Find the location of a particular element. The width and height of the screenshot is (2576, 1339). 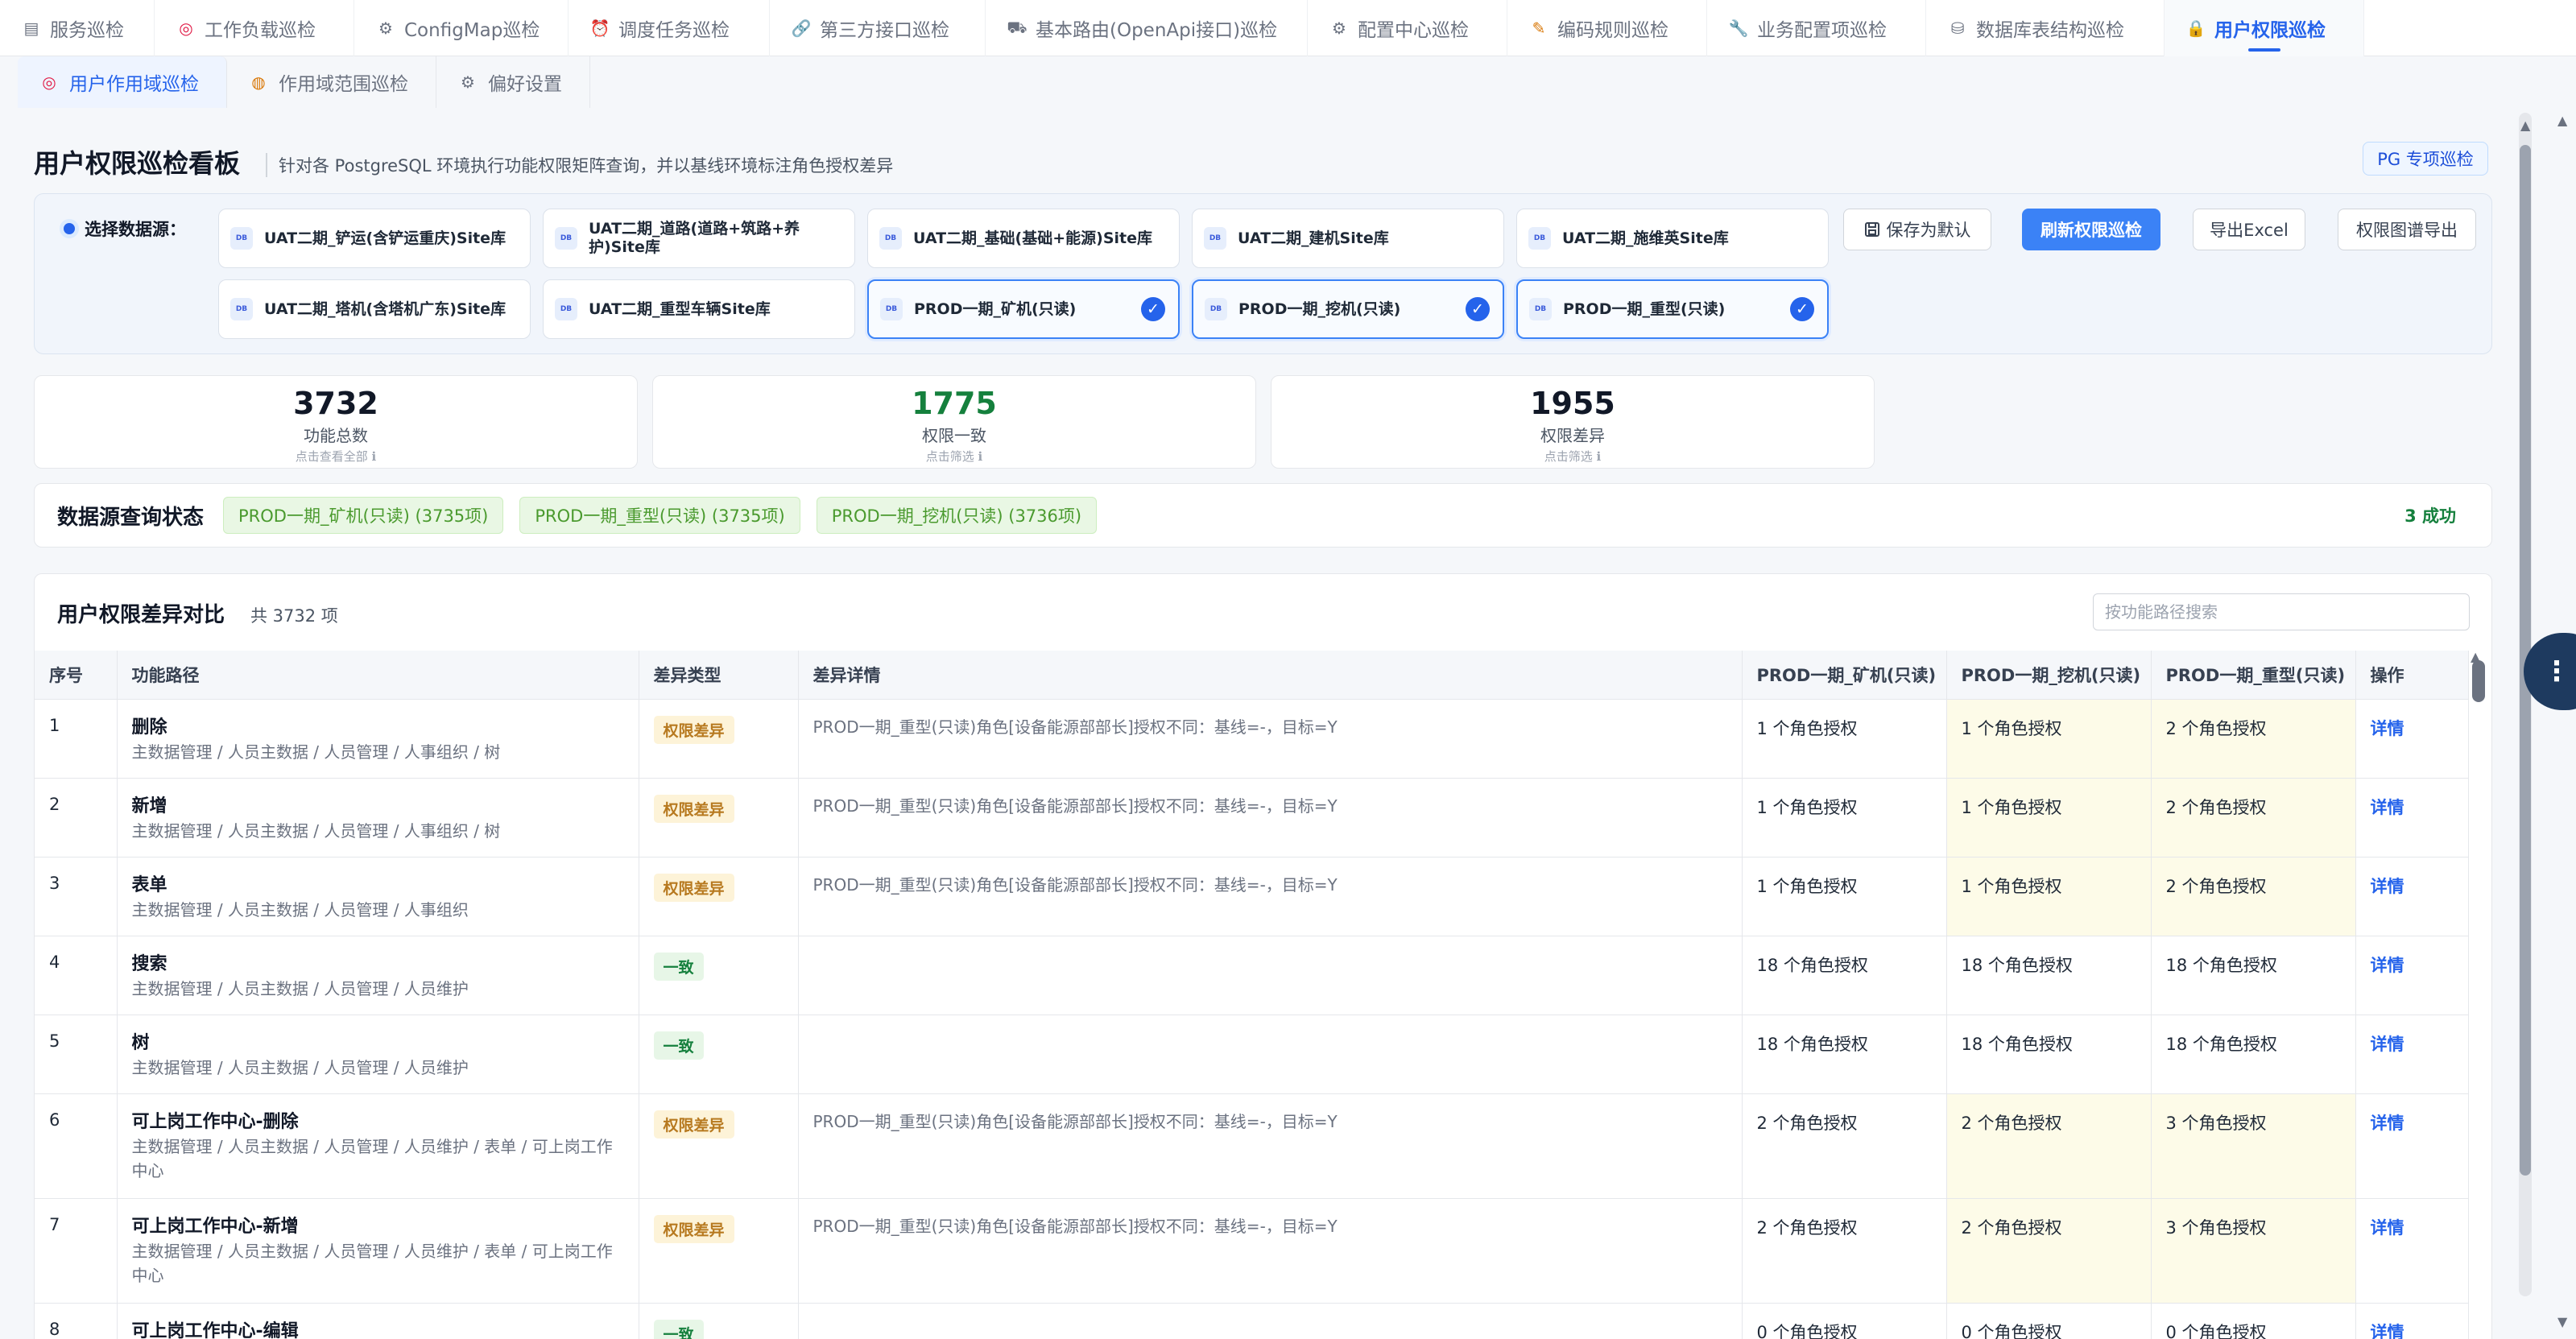

datasource-card: DB PROD一期_矿机(只读) ✓ is located at coordinates (1024, 309).